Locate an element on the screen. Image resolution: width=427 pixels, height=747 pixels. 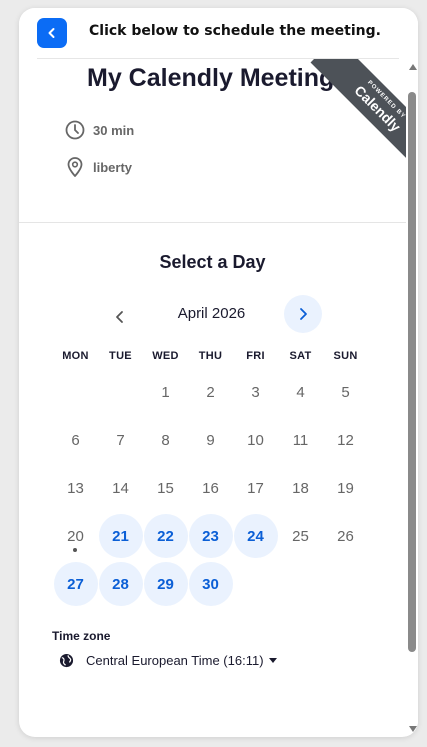
previous-month-button is located at coordinates (120, 317).